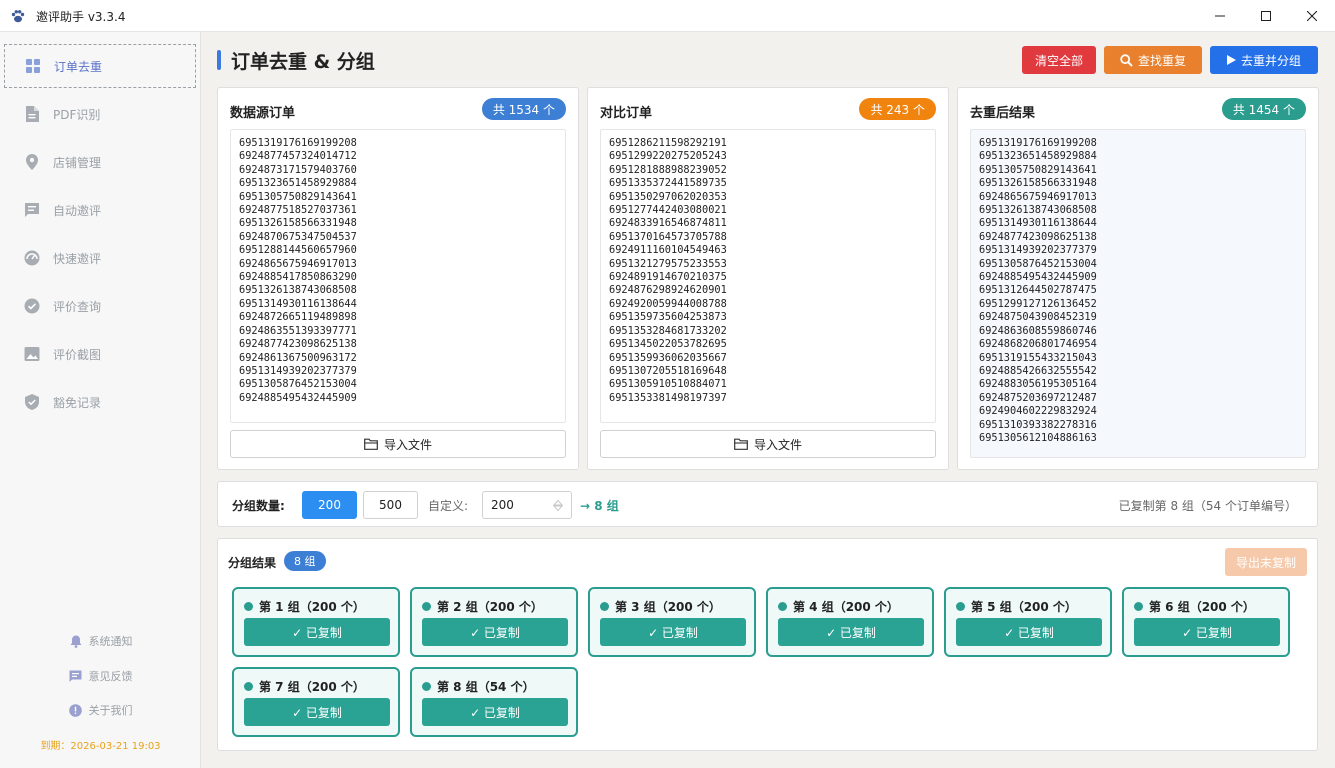 This screenshot has height=768, width=1335. I want to click on order-number-line: 6924876298924620901, so click(668, 290).